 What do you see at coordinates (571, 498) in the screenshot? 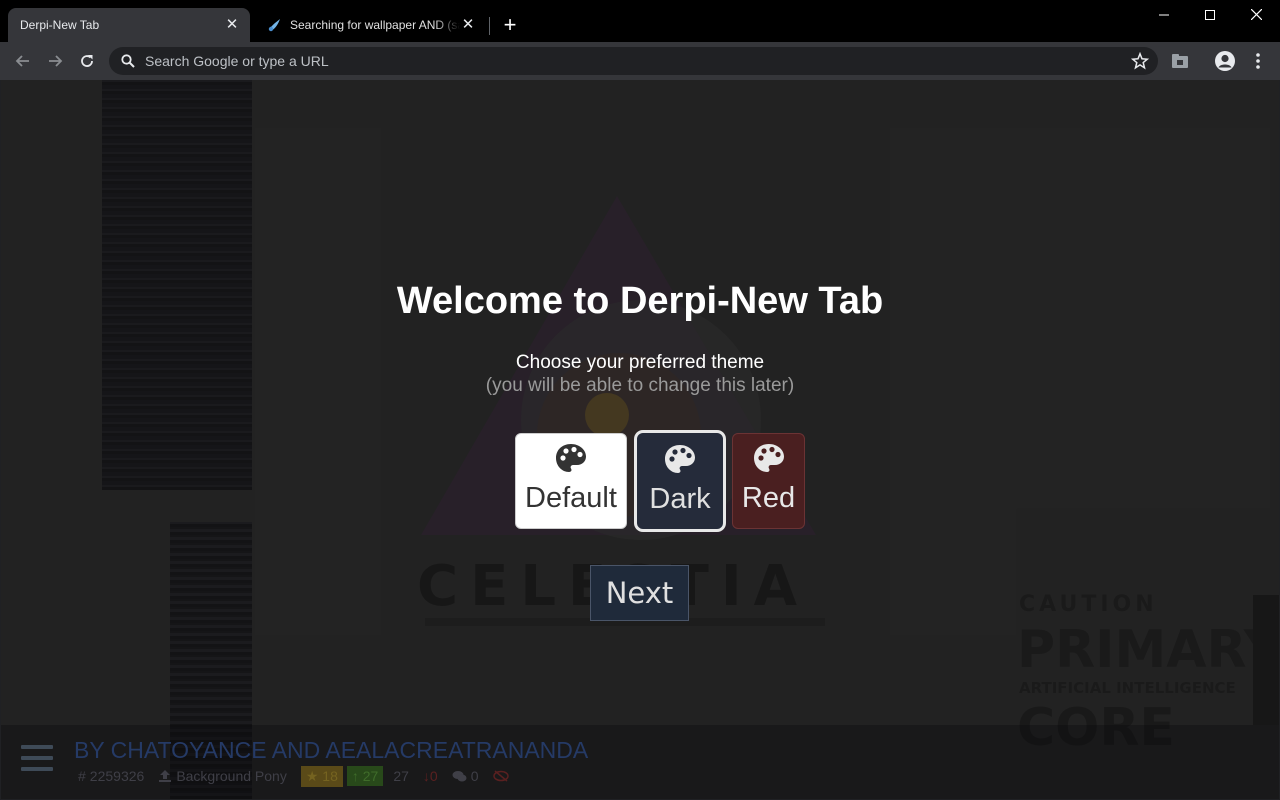
I see `theme-label: Default` at bounding box center [571, 498].